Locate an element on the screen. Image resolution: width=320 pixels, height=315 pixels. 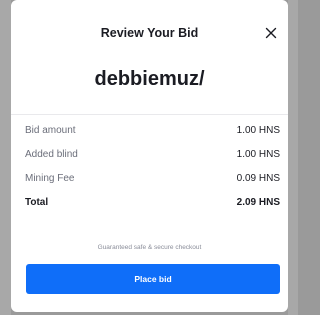
domain-name: debbiemuz/ is located at coordinates (149, 79).